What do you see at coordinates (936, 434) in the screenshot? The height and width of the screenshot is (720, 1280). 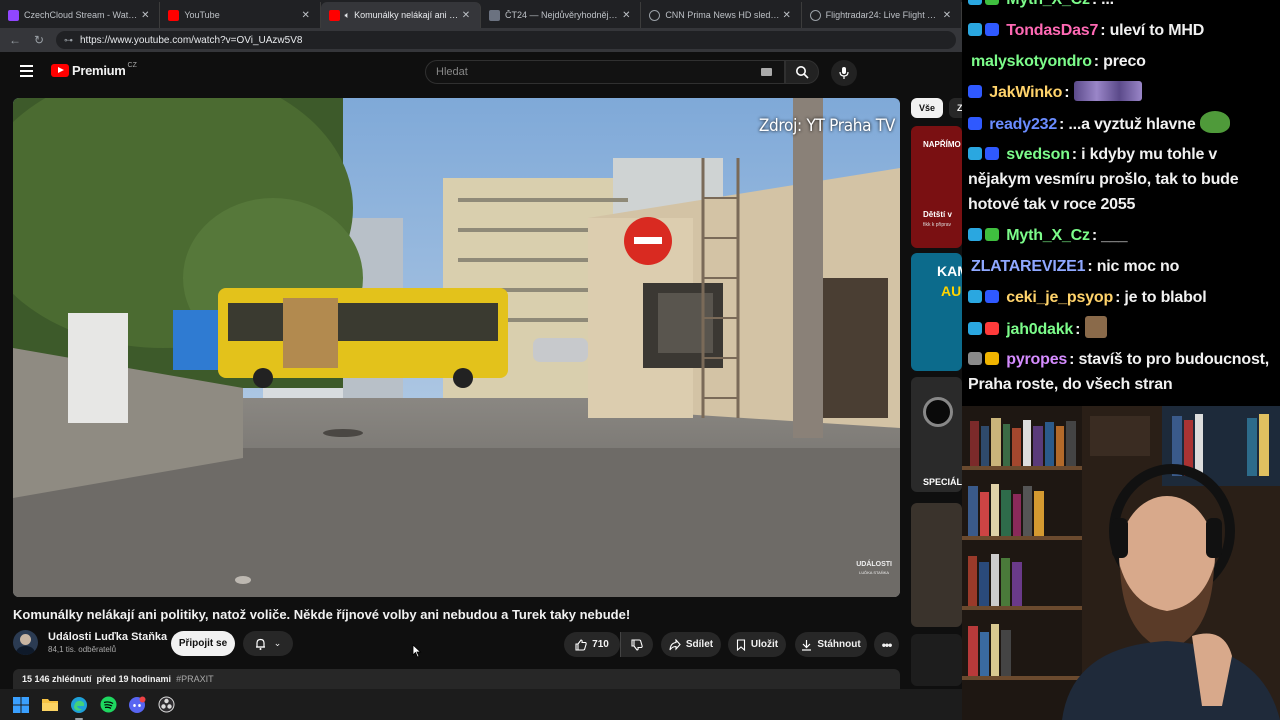 I see `recommended-thumbnail: SPECIÁL` at bounding box center [936, 434].